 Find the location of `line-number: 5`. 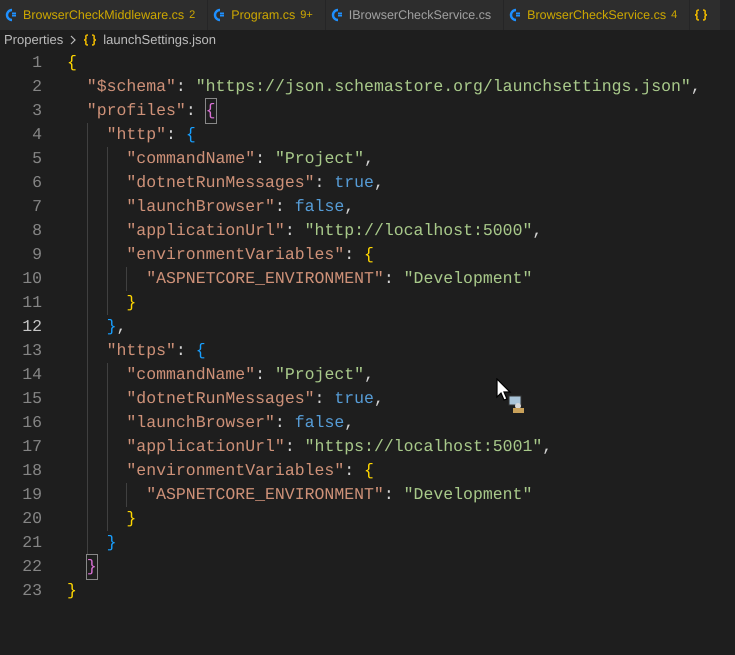

line-number: 5 is located at coordinates (36, 159).